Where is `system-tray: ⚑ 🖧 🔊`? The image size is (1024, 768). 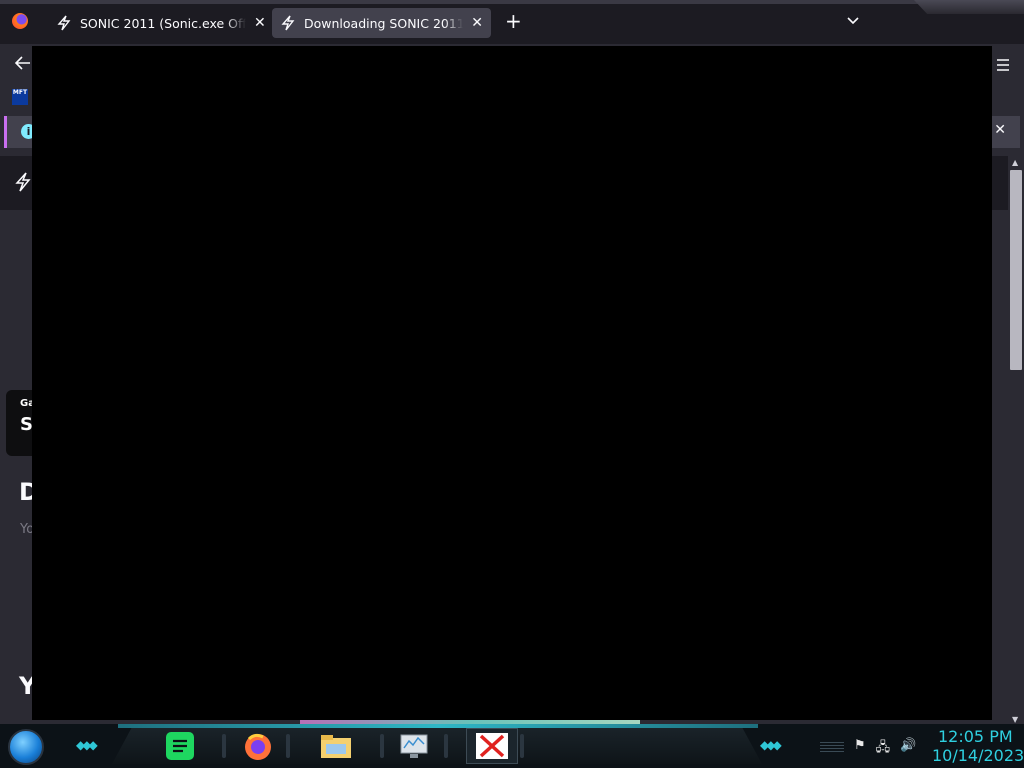
system-tray: ⚑ 🖧 🔊 is located at coordinates (885, 749).